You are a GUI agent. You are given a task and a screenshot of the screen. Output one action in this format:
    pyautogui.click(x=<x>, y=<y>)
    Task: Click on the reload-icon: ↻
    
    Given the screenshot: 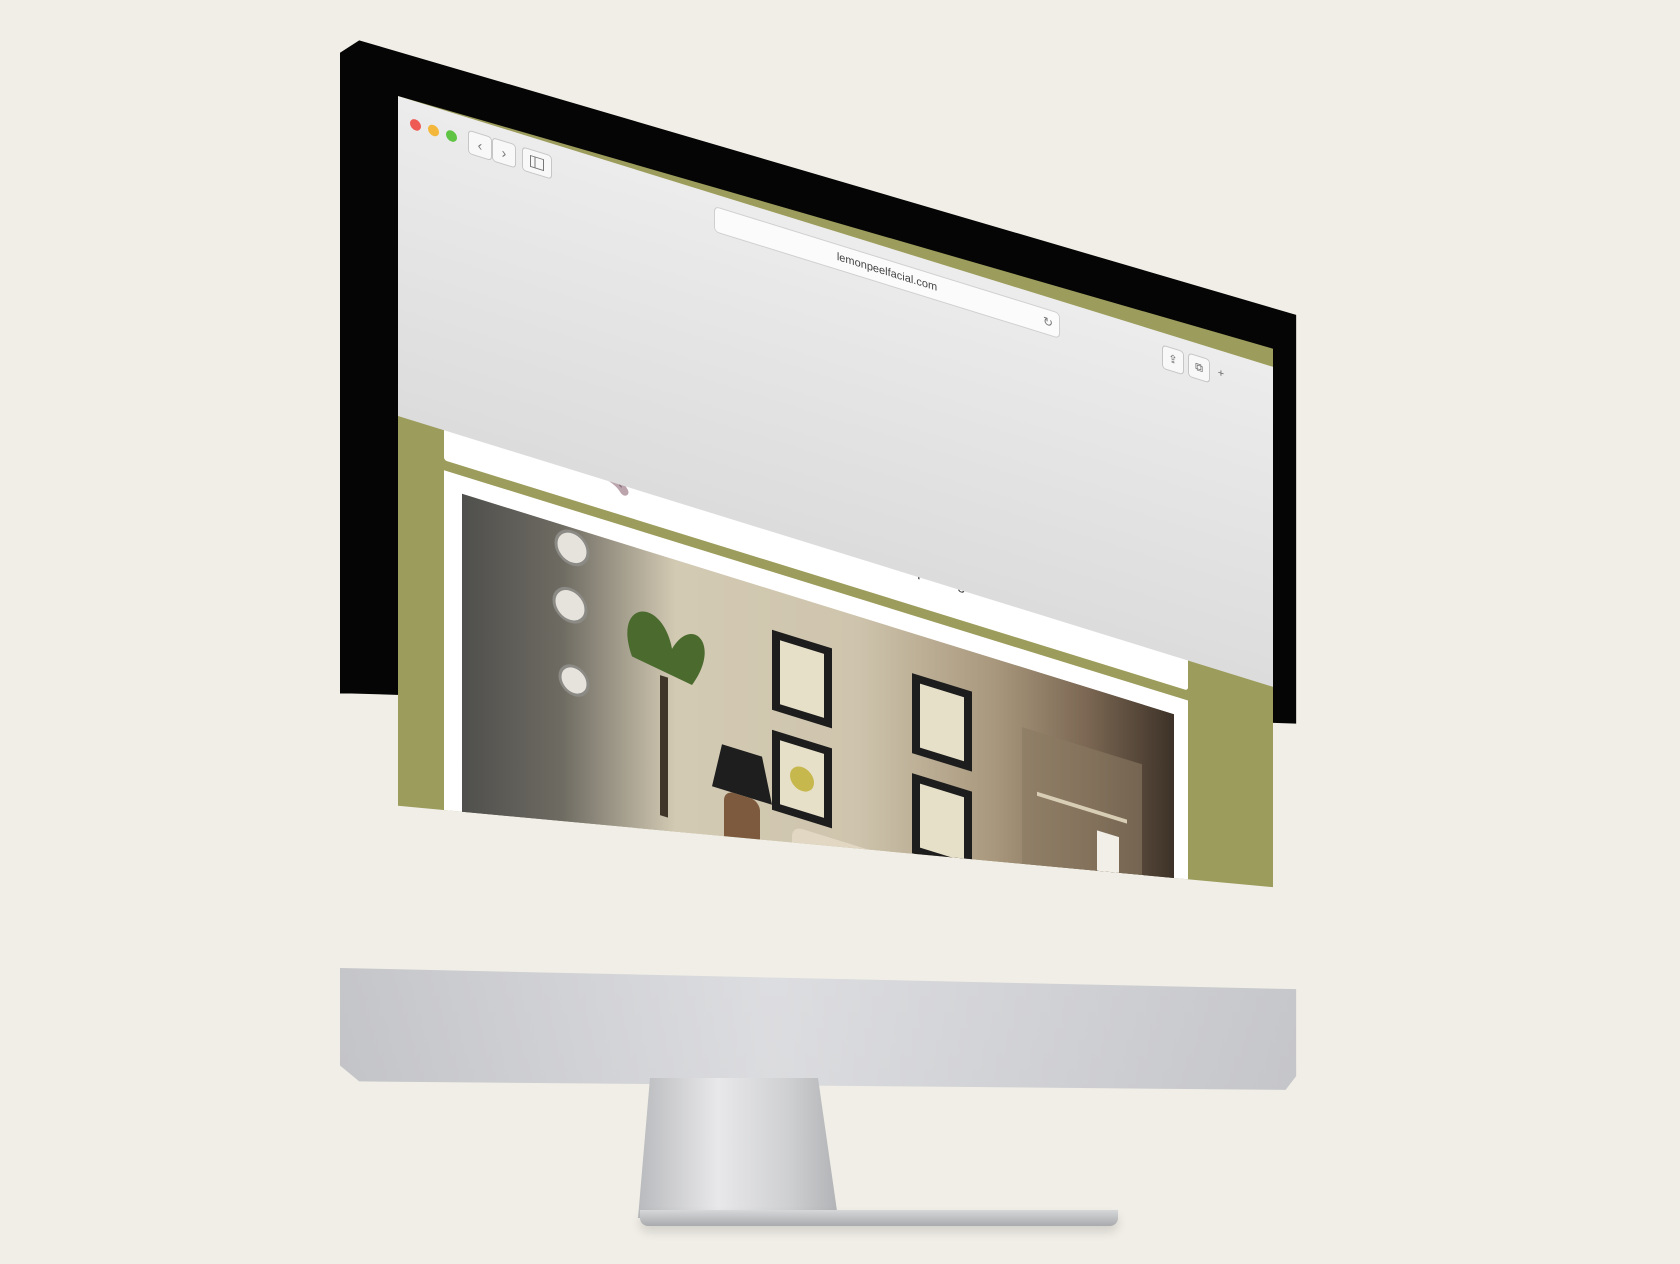 What is the action you would take?
    pyautogui.click(x=1048, y=322)
    